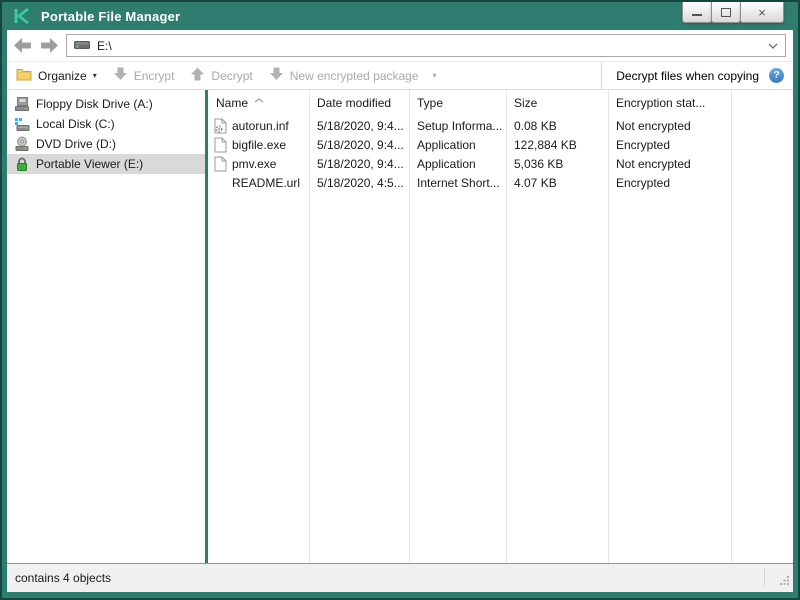  What do you see at coordinates (23, 45) in the screenshot?
I see `back-button` at bounding box center [23, 45].